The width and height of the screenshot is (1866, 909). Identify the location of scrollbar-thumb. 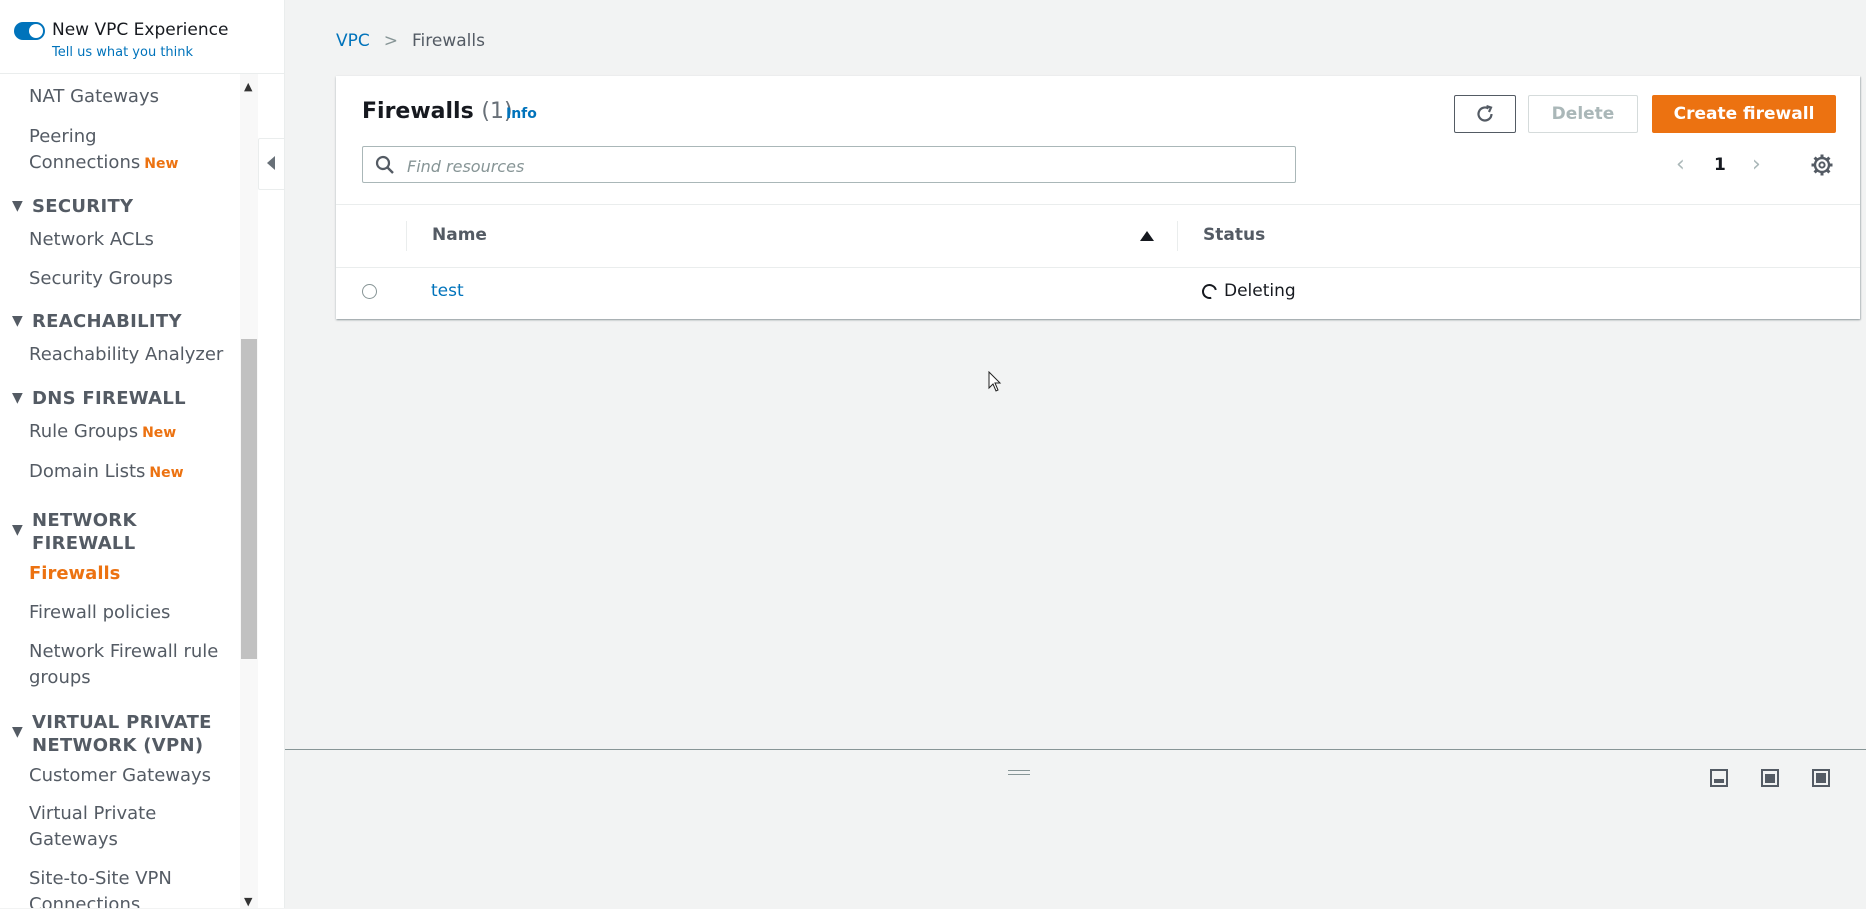
(249, 499).